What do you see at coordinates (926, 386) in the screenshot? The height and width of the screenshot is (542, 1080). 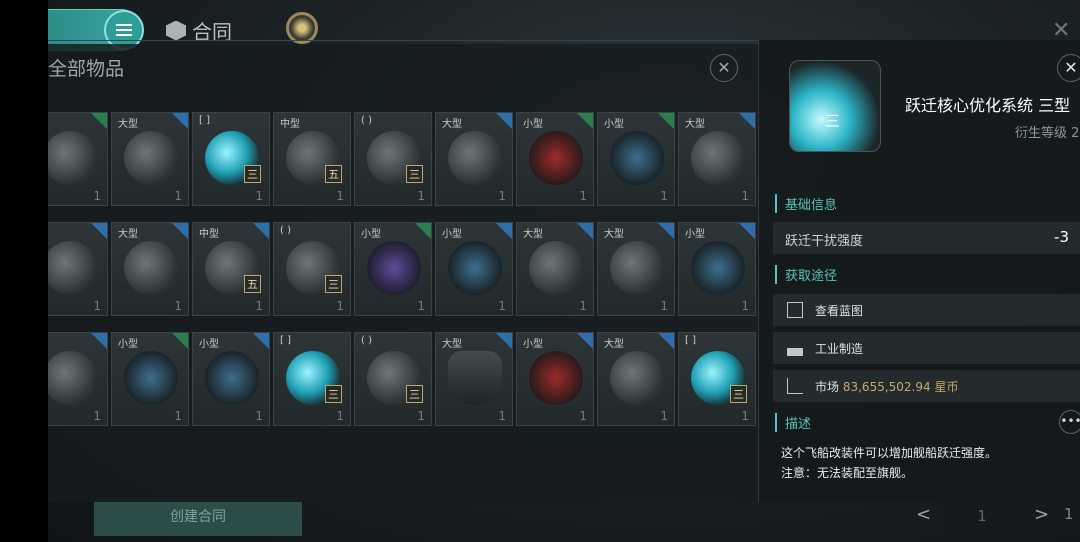 I see `source-market-row: 市场 83,655,502.94 星币` at bounding box center [926, 386].